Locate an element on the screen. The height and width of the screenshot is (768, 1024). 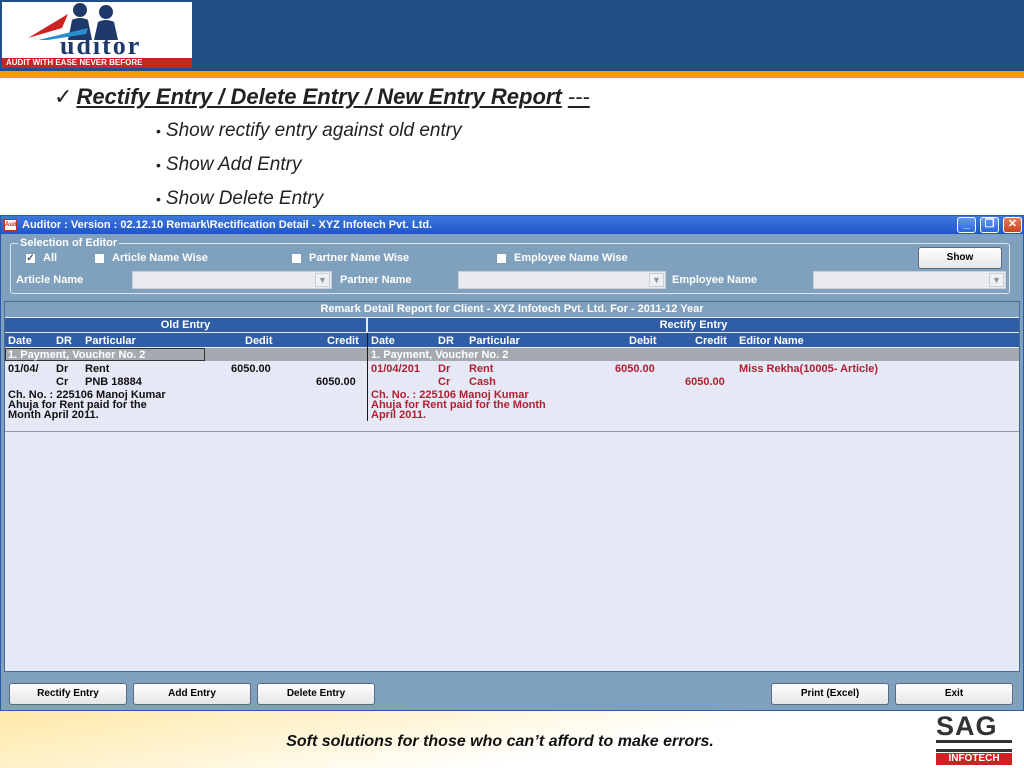
selection-group-title: Selection of Editor is located at coordinates (69, 243).